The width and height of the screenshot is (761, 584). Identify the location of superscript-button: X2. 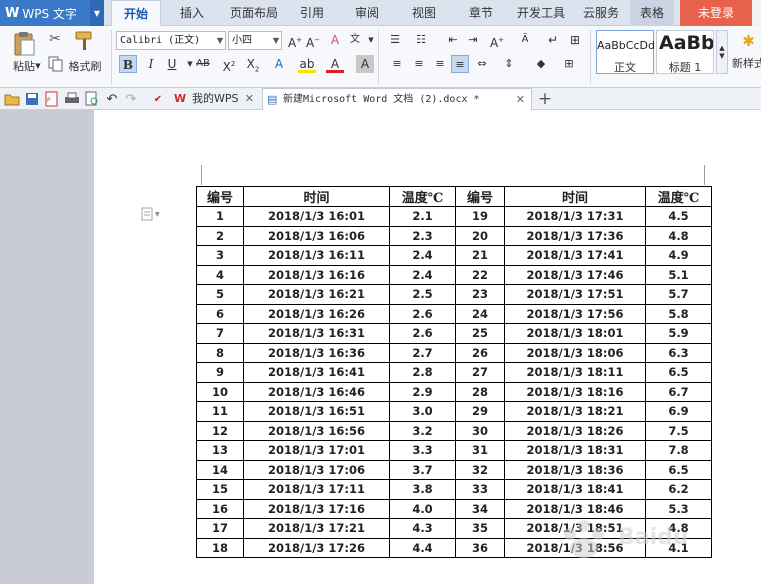
(229, 64).